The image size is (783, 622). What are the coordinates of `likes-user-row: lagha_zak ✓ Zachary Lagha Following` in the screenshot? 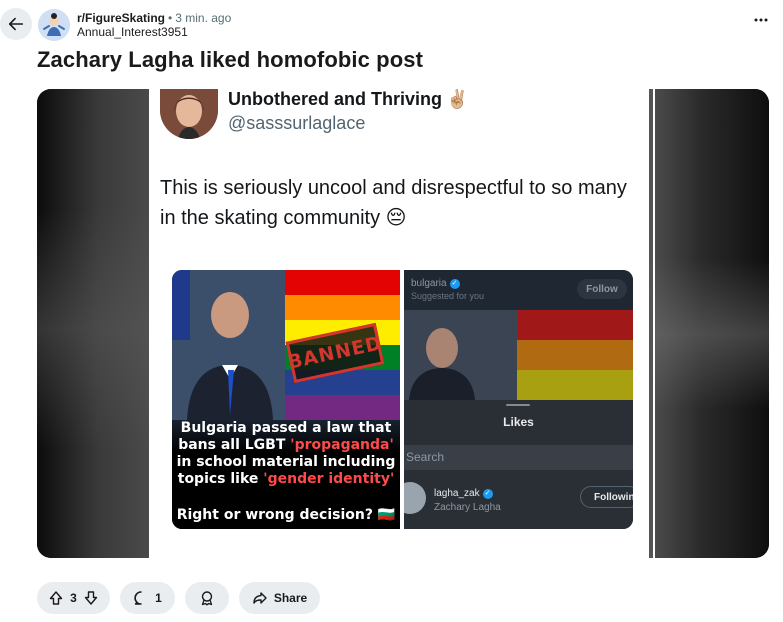 It's located at (518, 500).